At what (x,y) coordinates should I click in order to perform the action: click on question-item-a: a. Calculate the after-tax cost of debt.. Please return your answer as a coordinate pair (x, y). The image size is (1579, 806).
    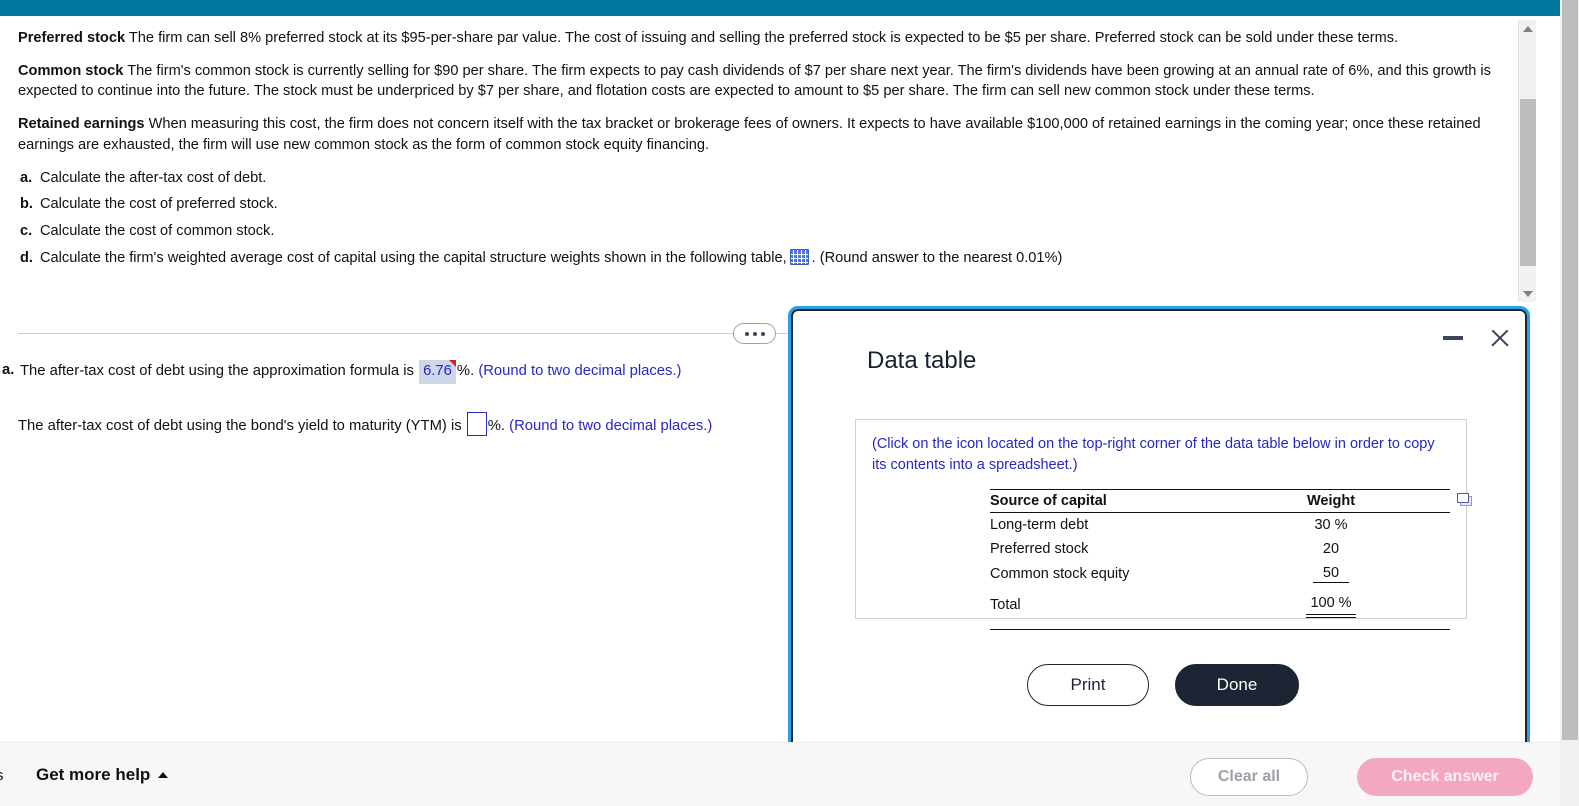
    Looking at the image, I should click on (758, 178).